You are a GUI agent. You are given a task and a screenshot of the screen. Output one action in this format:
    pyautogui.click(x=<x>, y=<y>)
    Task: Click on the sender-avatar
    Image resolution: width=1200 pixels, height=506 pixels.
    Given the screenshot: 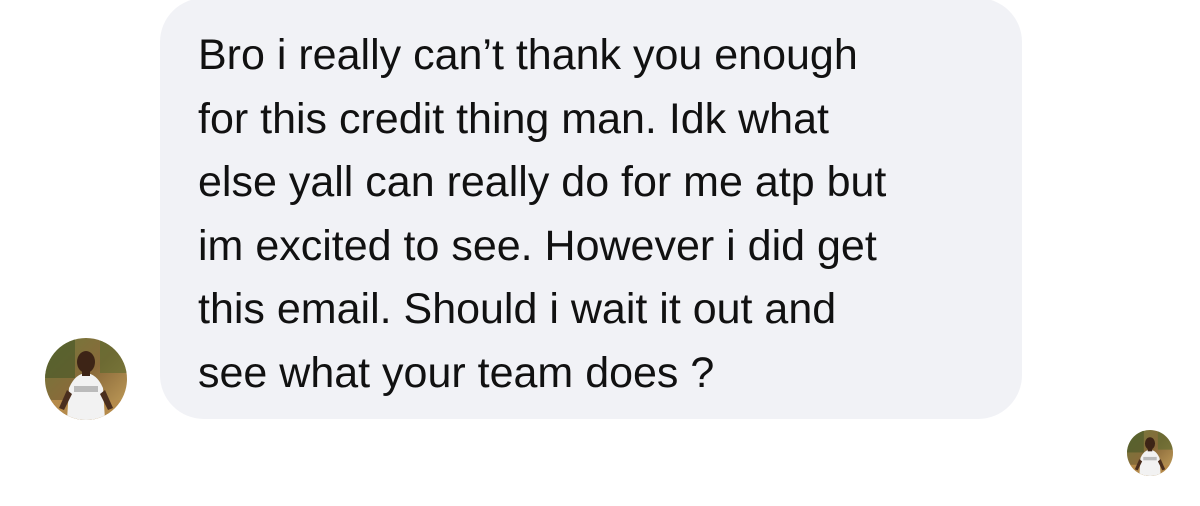 What is the action you would take?
    pyautogui.click(x=86, y=379)
    